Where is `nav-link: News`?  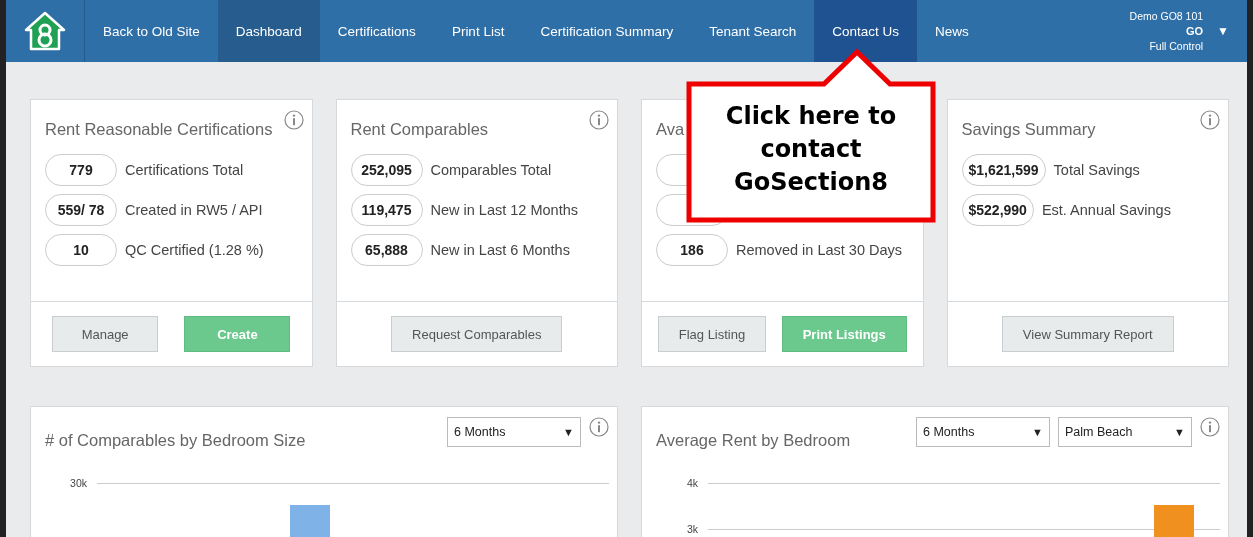
nav-link: News is located at coordinates (952, 31).